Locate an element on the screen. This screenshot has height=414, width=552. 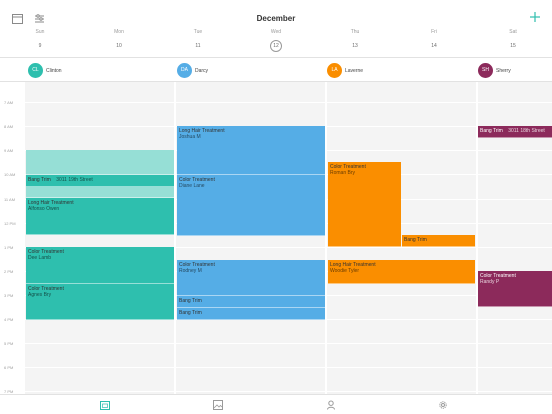
event-subtitle: 3011 18th Street is located at coordinates (526, 131).